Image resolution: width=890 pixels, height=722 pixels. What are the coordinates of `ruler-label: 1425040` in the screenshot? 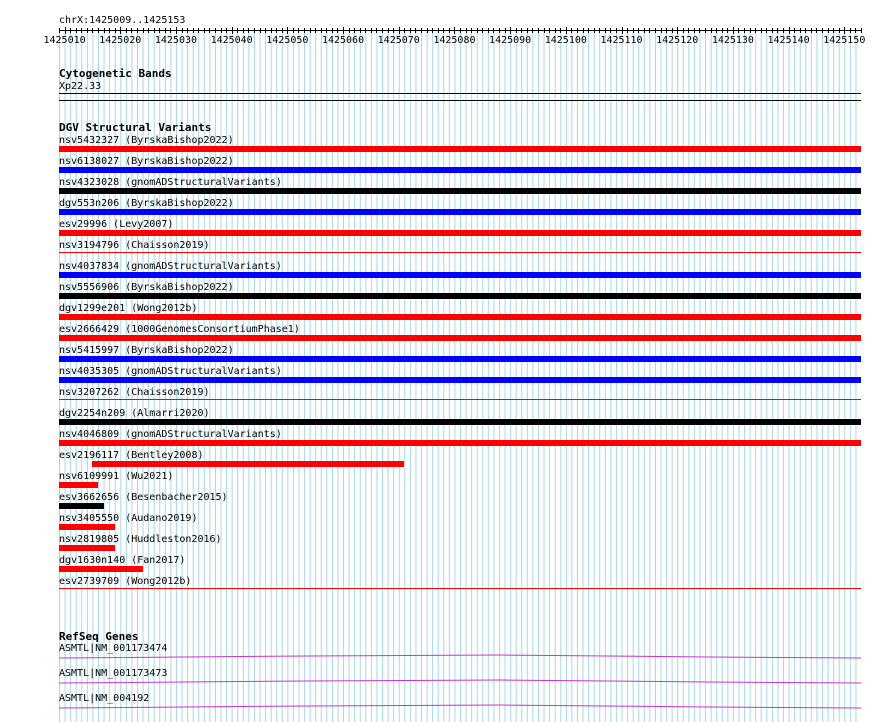 It's located at (231, 40).